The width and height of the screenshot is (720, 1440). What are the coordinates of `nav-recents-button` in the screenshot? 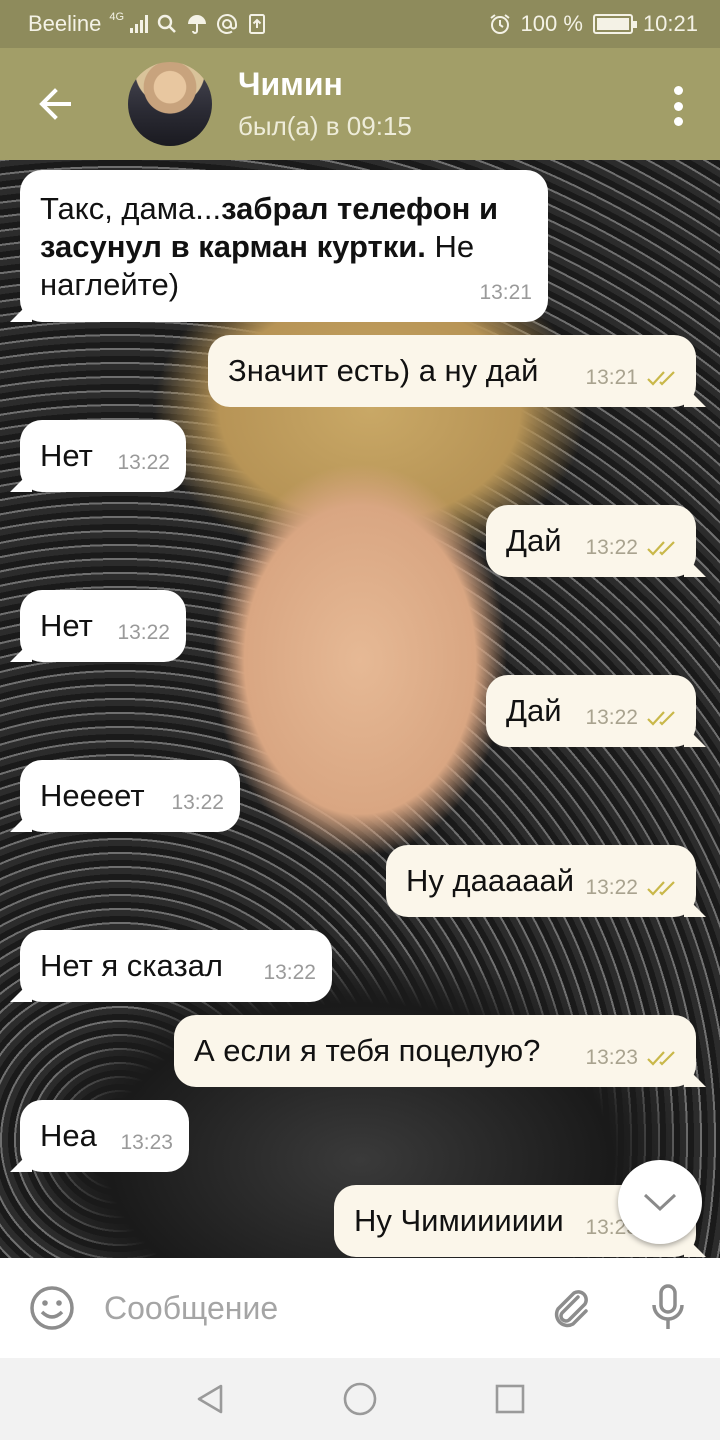 It's located at (510, 1399).